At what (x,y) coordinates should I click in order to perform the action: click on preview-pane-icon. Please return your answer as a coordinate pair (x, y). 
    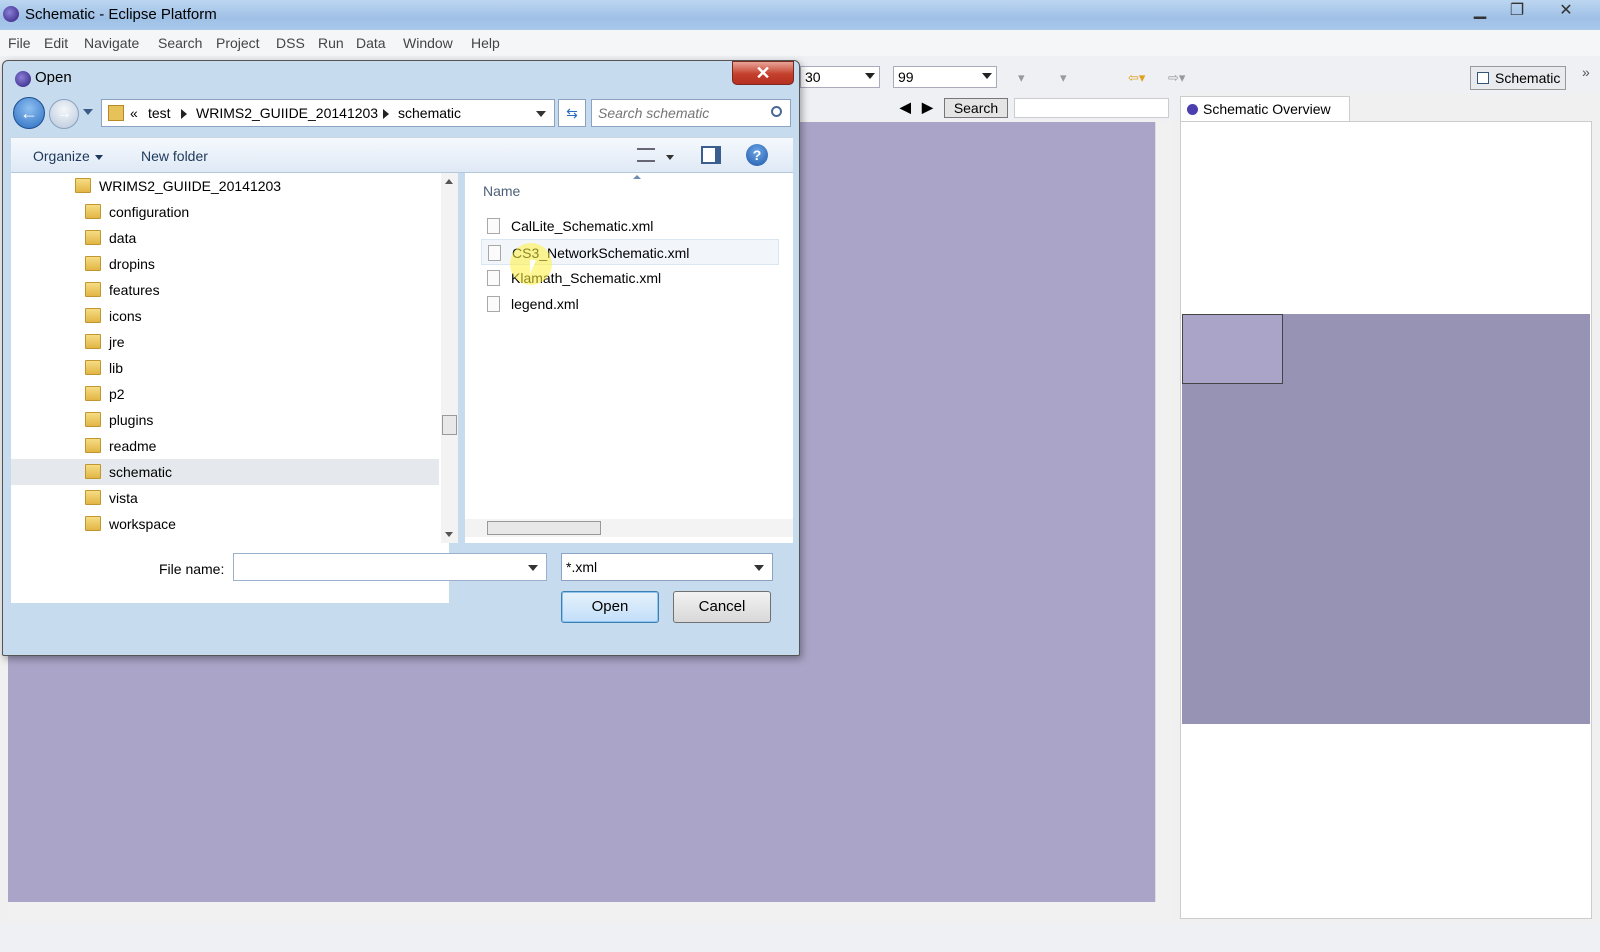
    Looking at the image, I should click on (711, 155).